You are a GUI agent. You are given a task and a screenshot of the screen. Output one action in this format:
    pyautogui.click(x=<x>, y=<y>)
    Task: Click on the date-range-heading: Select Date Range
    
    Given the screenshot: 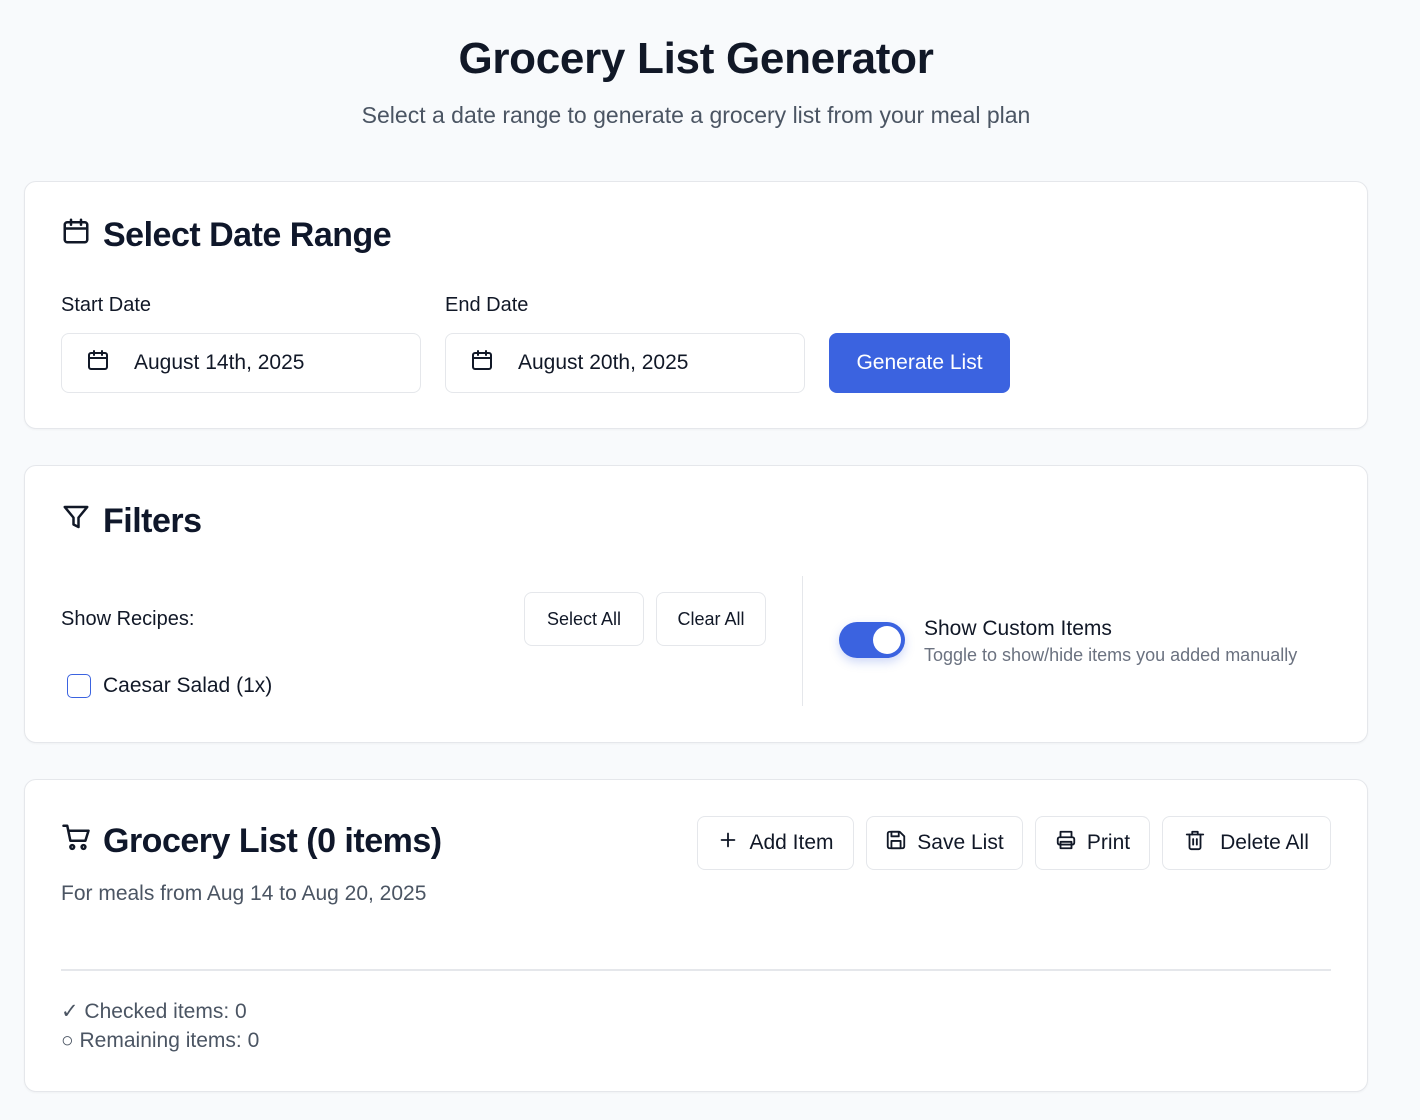 What is the action you would take?
    pyautogui.click(x=226, y=235)
    